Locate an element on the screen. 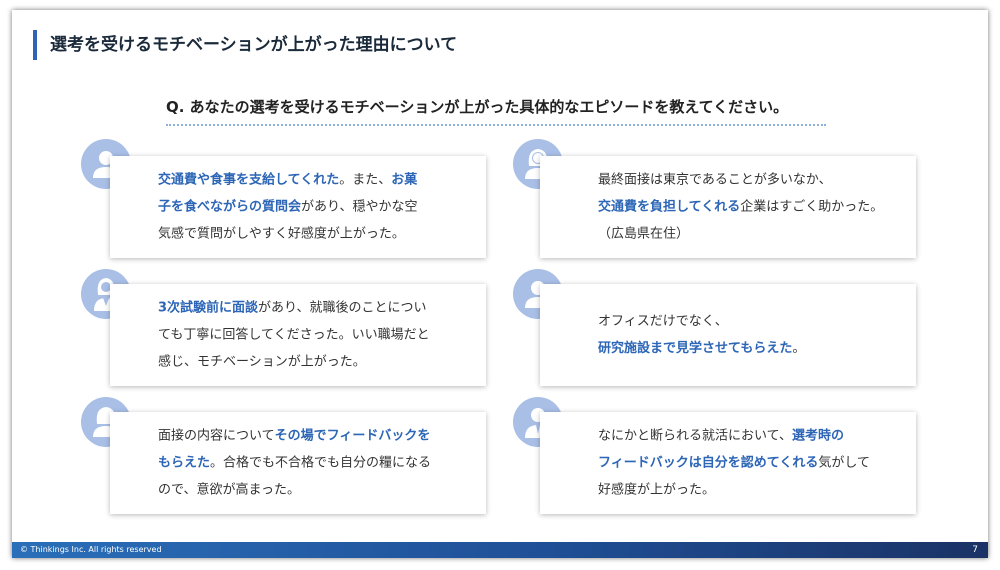  episode-line: 交通費を負担してくれる企業はすごく助かった。 is located at coordinates (741, 207).